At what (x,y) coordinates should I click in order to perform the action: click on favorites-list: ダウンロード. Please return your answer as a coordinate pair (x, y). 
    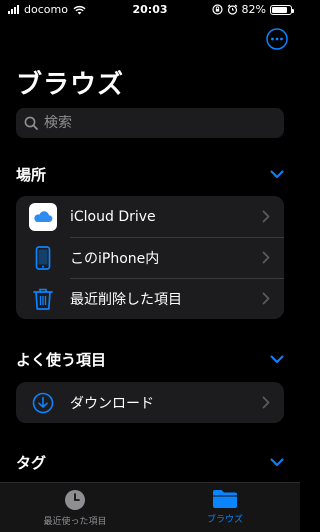
    Looking at the image, I should click on (150, 402).